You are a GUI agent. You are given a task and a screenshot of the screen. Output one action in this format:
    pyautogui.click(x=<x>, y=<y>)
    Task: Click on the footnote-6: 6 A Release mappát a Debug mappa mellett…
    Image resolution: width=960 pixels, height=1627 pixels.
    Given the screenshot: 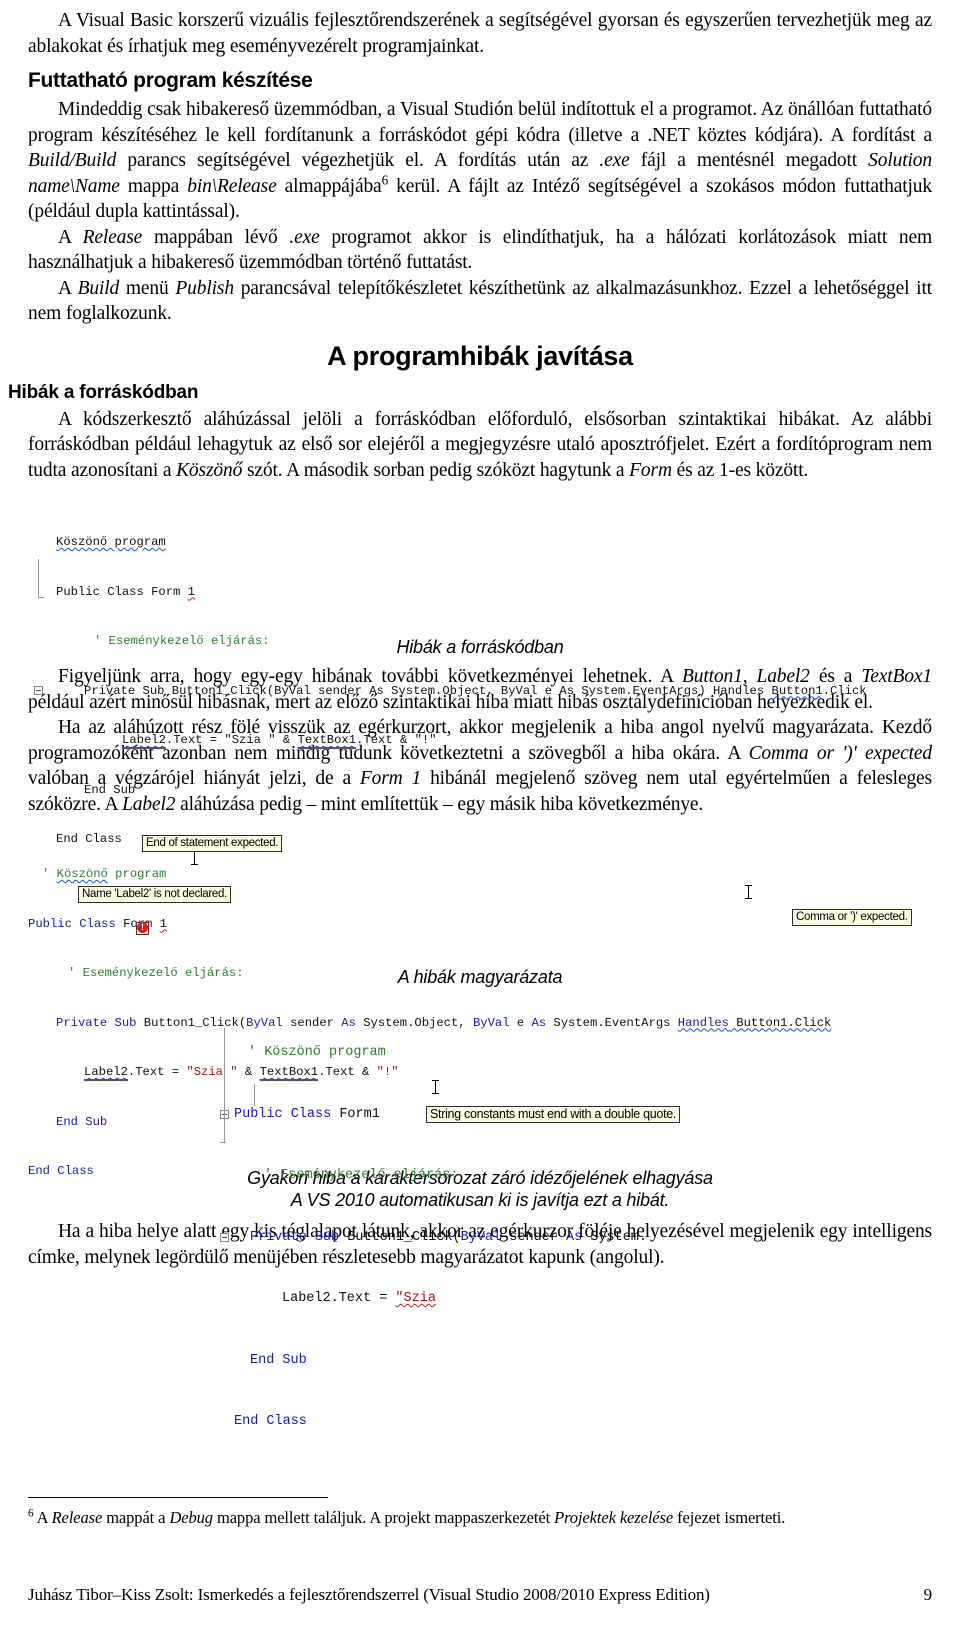 What is the action you would take?
    pyautogui.click(x=480, y=1518)
    